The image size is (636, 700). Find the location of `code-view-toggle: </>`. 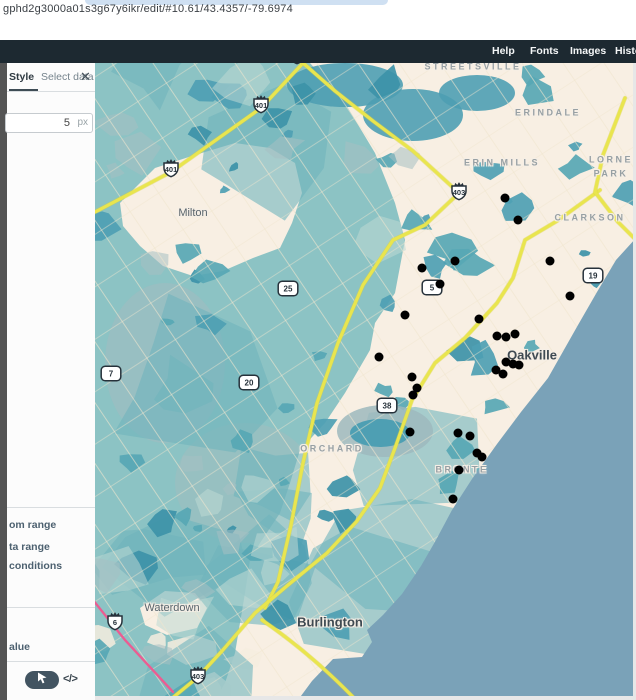

code-view-toggle: </> is located at coordinates (70, 679).